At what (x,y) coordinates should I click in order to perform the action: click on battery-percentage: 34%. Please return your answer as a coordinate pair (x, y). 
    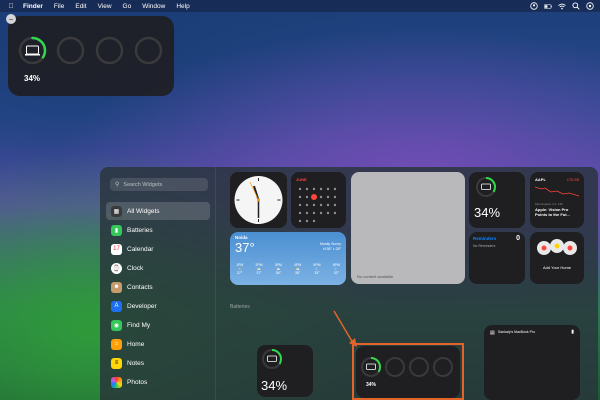
    Looking at the image, I should click on (487, 212).